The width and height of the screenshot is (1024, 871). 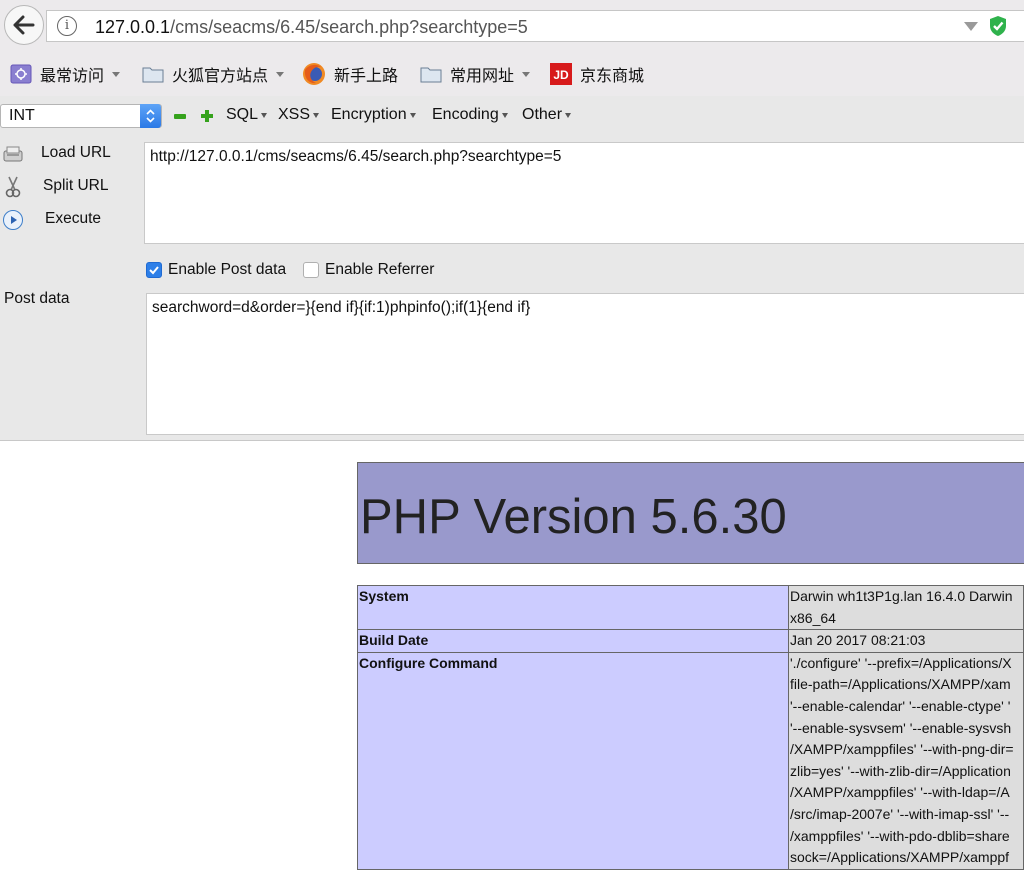 What do you see at coordinates (207, 116) in the screenshot?
I see `increment-icon` at bounding box center [207, 116].